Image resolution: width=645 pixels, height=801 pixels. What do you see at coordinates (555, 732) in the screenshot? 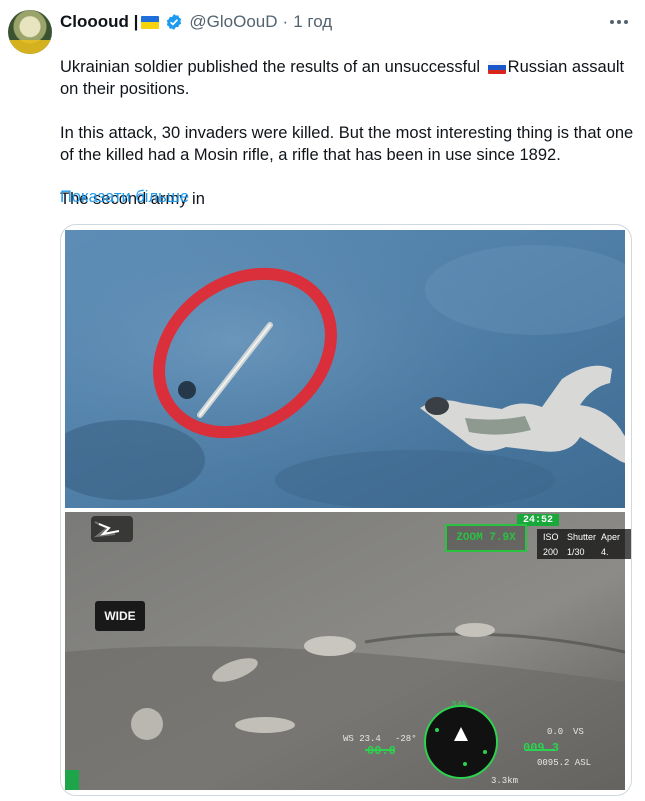
I see `vertical-speed-readout: 0.0` at bounding box center [555, 732].